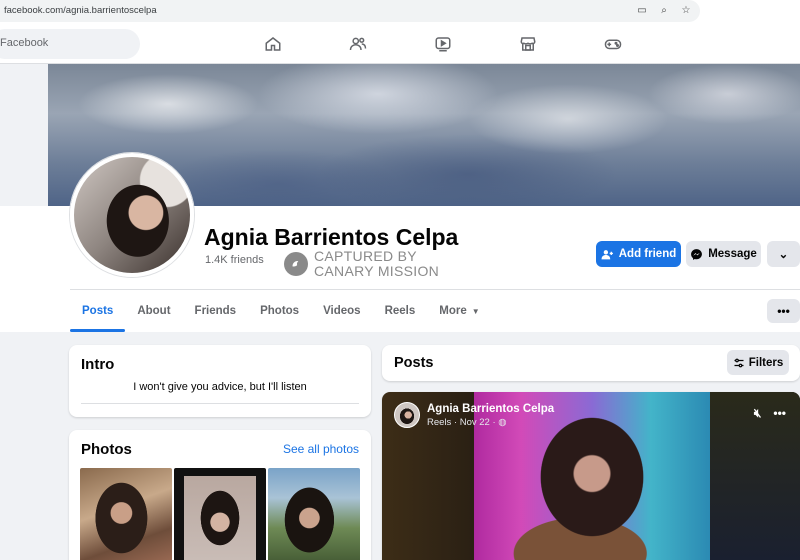 The height and width of the screenshot is (560, 800). I want to click on post-options-icon: •••, so click(779, 413).